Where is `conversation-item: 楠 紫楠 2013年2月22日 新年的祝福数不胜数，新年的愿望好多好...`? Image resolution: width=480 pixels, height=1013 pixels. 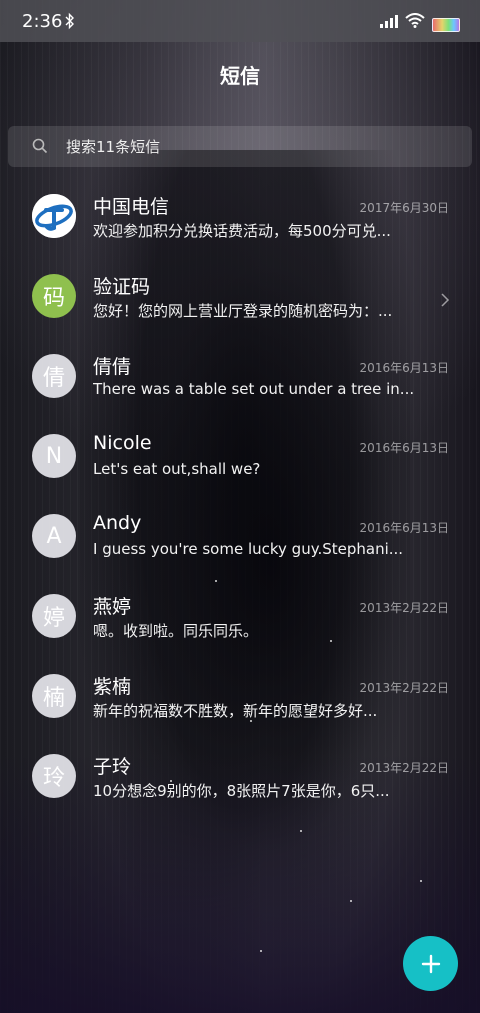
conversation-item: 楠 紫楠 2013年2月22日 新年的祝福数不胜数，新年的愿望好多好... is located at coordinates (240, 702).